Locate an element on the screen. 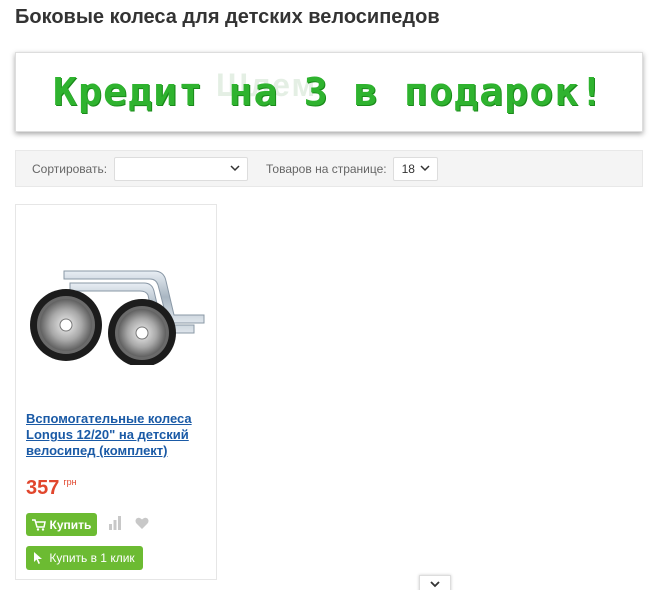  sort-label: Сортировать: is located at coordinates (70, 168).